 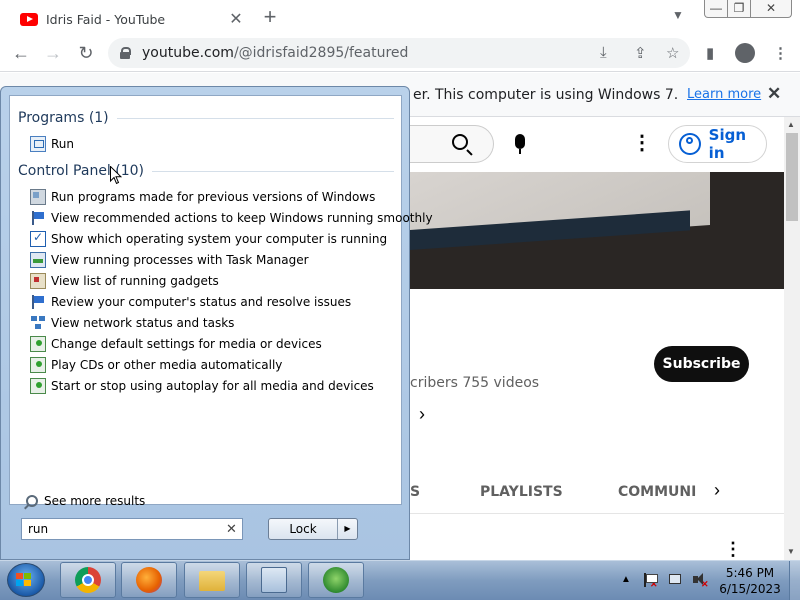 I want to click on taskbar-clock: 5:46 PM 6/15/2023, so click(x=750, y=581).